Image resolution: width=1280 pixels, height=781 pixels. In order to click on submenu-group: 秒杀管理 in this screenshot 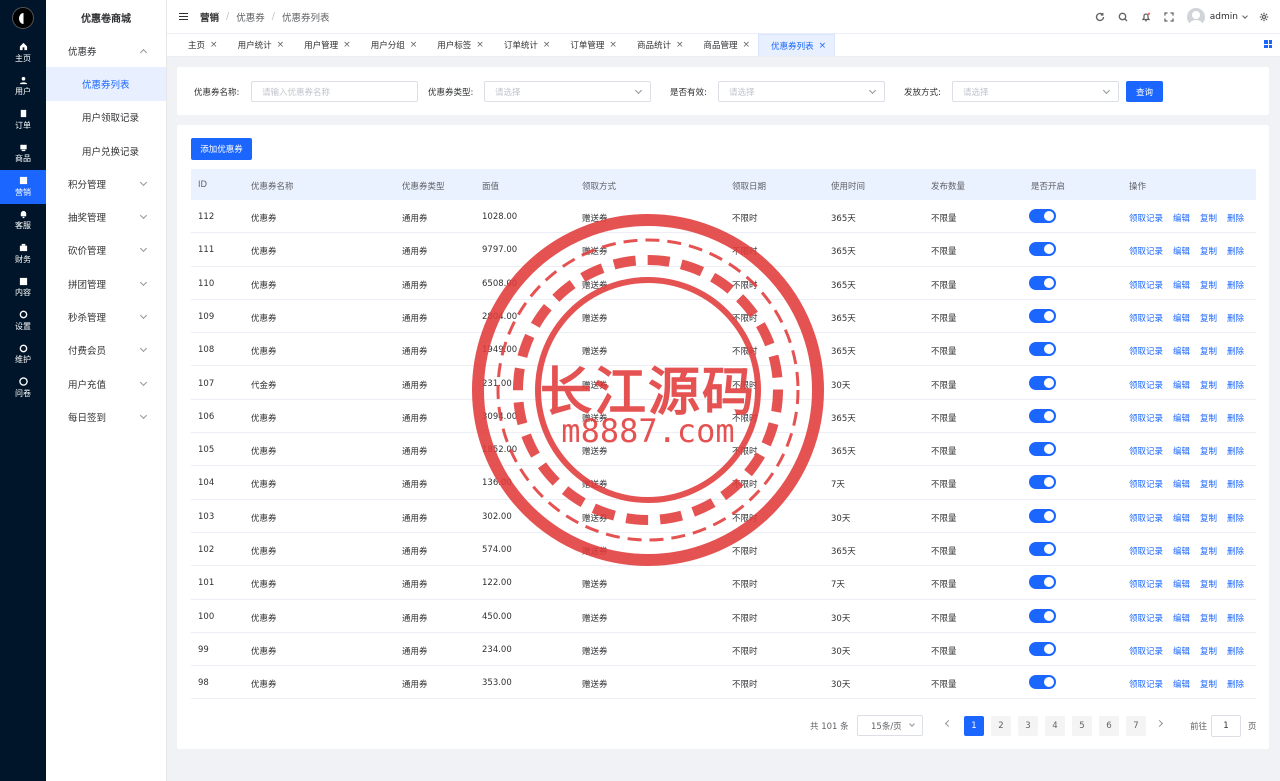, I will do `click(106, 316)`.